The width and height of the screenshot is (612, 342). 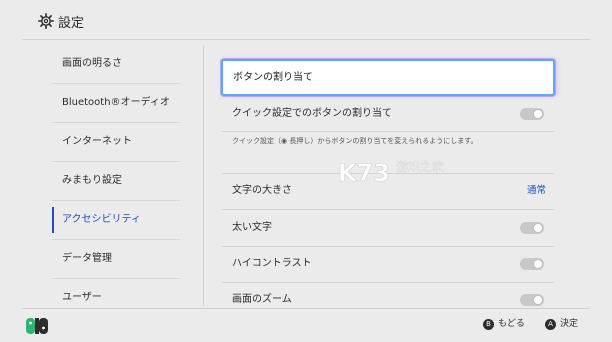 I want to click on footer: B もどる A 決定, so click(x=306, y=325).